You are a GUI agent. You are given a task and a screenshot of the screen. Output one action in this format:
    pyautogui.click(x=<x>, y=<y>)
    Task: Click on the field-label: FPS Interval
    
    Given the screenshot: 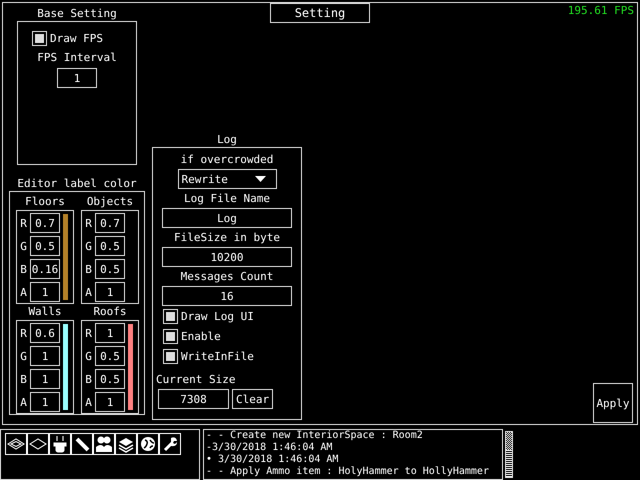 What is the action you would take?
    pyautogui.click(x=77, y=58)
    